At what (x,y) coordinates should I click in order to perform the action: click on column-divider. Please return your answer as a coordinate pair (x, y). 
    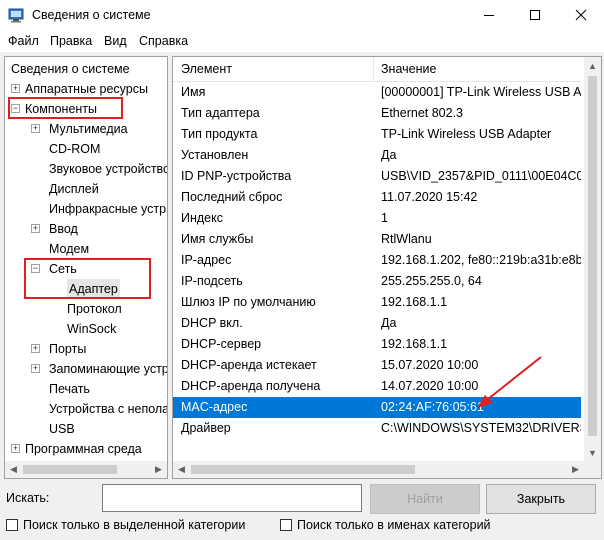
    Looking at the image, I should click on (373, 69).